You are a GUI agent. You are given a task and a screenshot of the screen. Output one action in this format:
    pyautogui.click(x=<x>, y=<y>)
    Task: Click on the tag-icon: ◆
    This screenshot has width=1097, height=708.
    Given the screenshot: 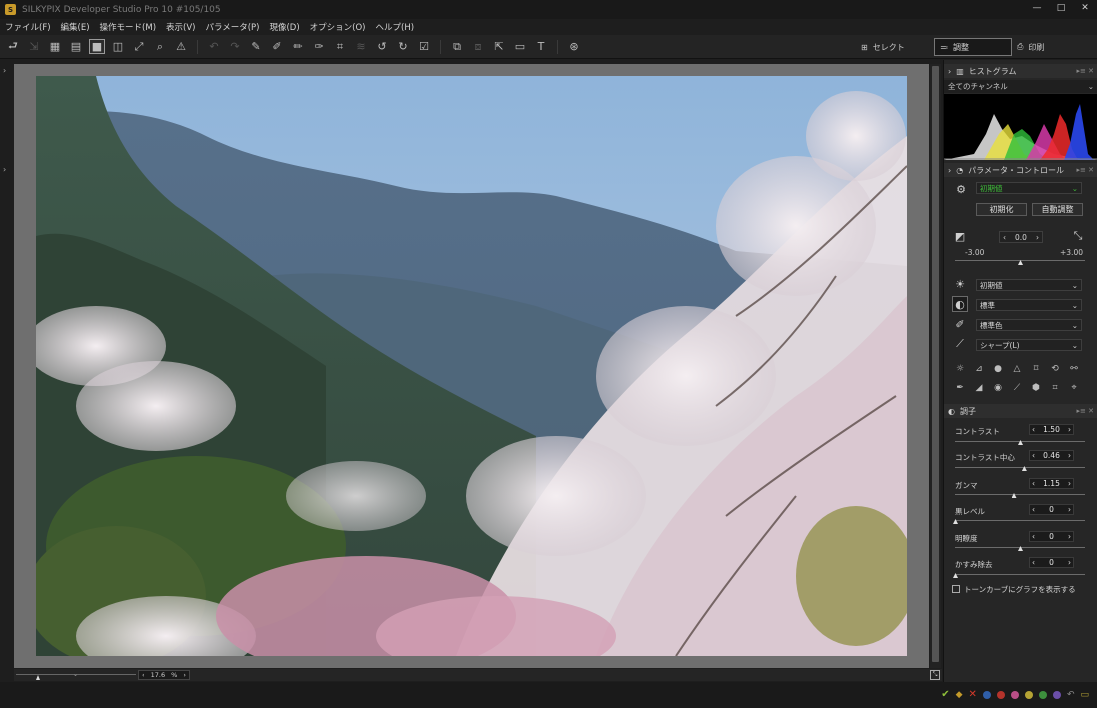 What is the action you would take?
    pyautogui.click(x=959, y=695)
    